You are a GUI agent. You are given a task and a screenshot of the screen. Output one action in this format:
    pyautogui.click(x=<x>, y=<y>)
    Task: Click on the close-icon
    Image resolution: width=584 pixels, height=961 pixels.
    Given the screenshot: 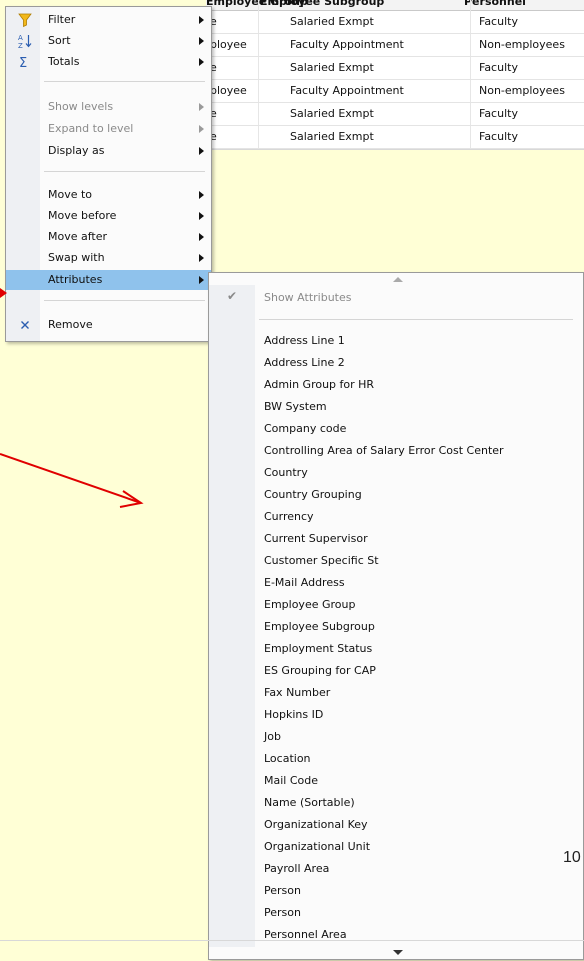 What is the action you would take?
    pyautogui.click(x=25, y=325)
    